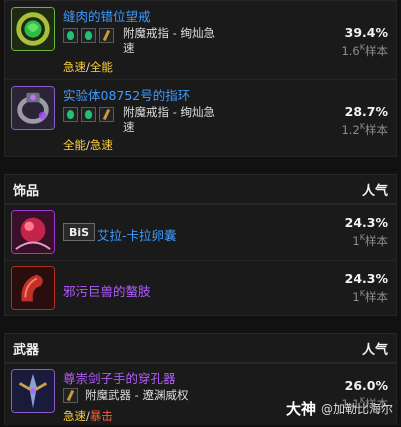  Describe the element at coordinates (200, 232) in the screenshot. I see `trinket-row-1: BiS 艾拉-卡拉卵囊 24.3% 1K样本` at that location.